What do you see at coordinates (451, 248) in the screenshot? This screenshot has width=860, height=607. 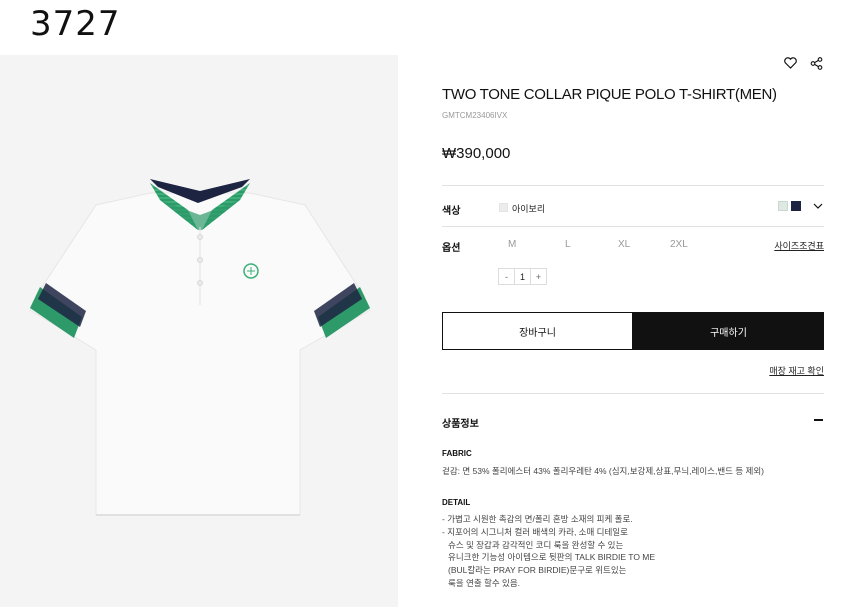 I see `options-label: 옵션` at bounding box center [451, 248].